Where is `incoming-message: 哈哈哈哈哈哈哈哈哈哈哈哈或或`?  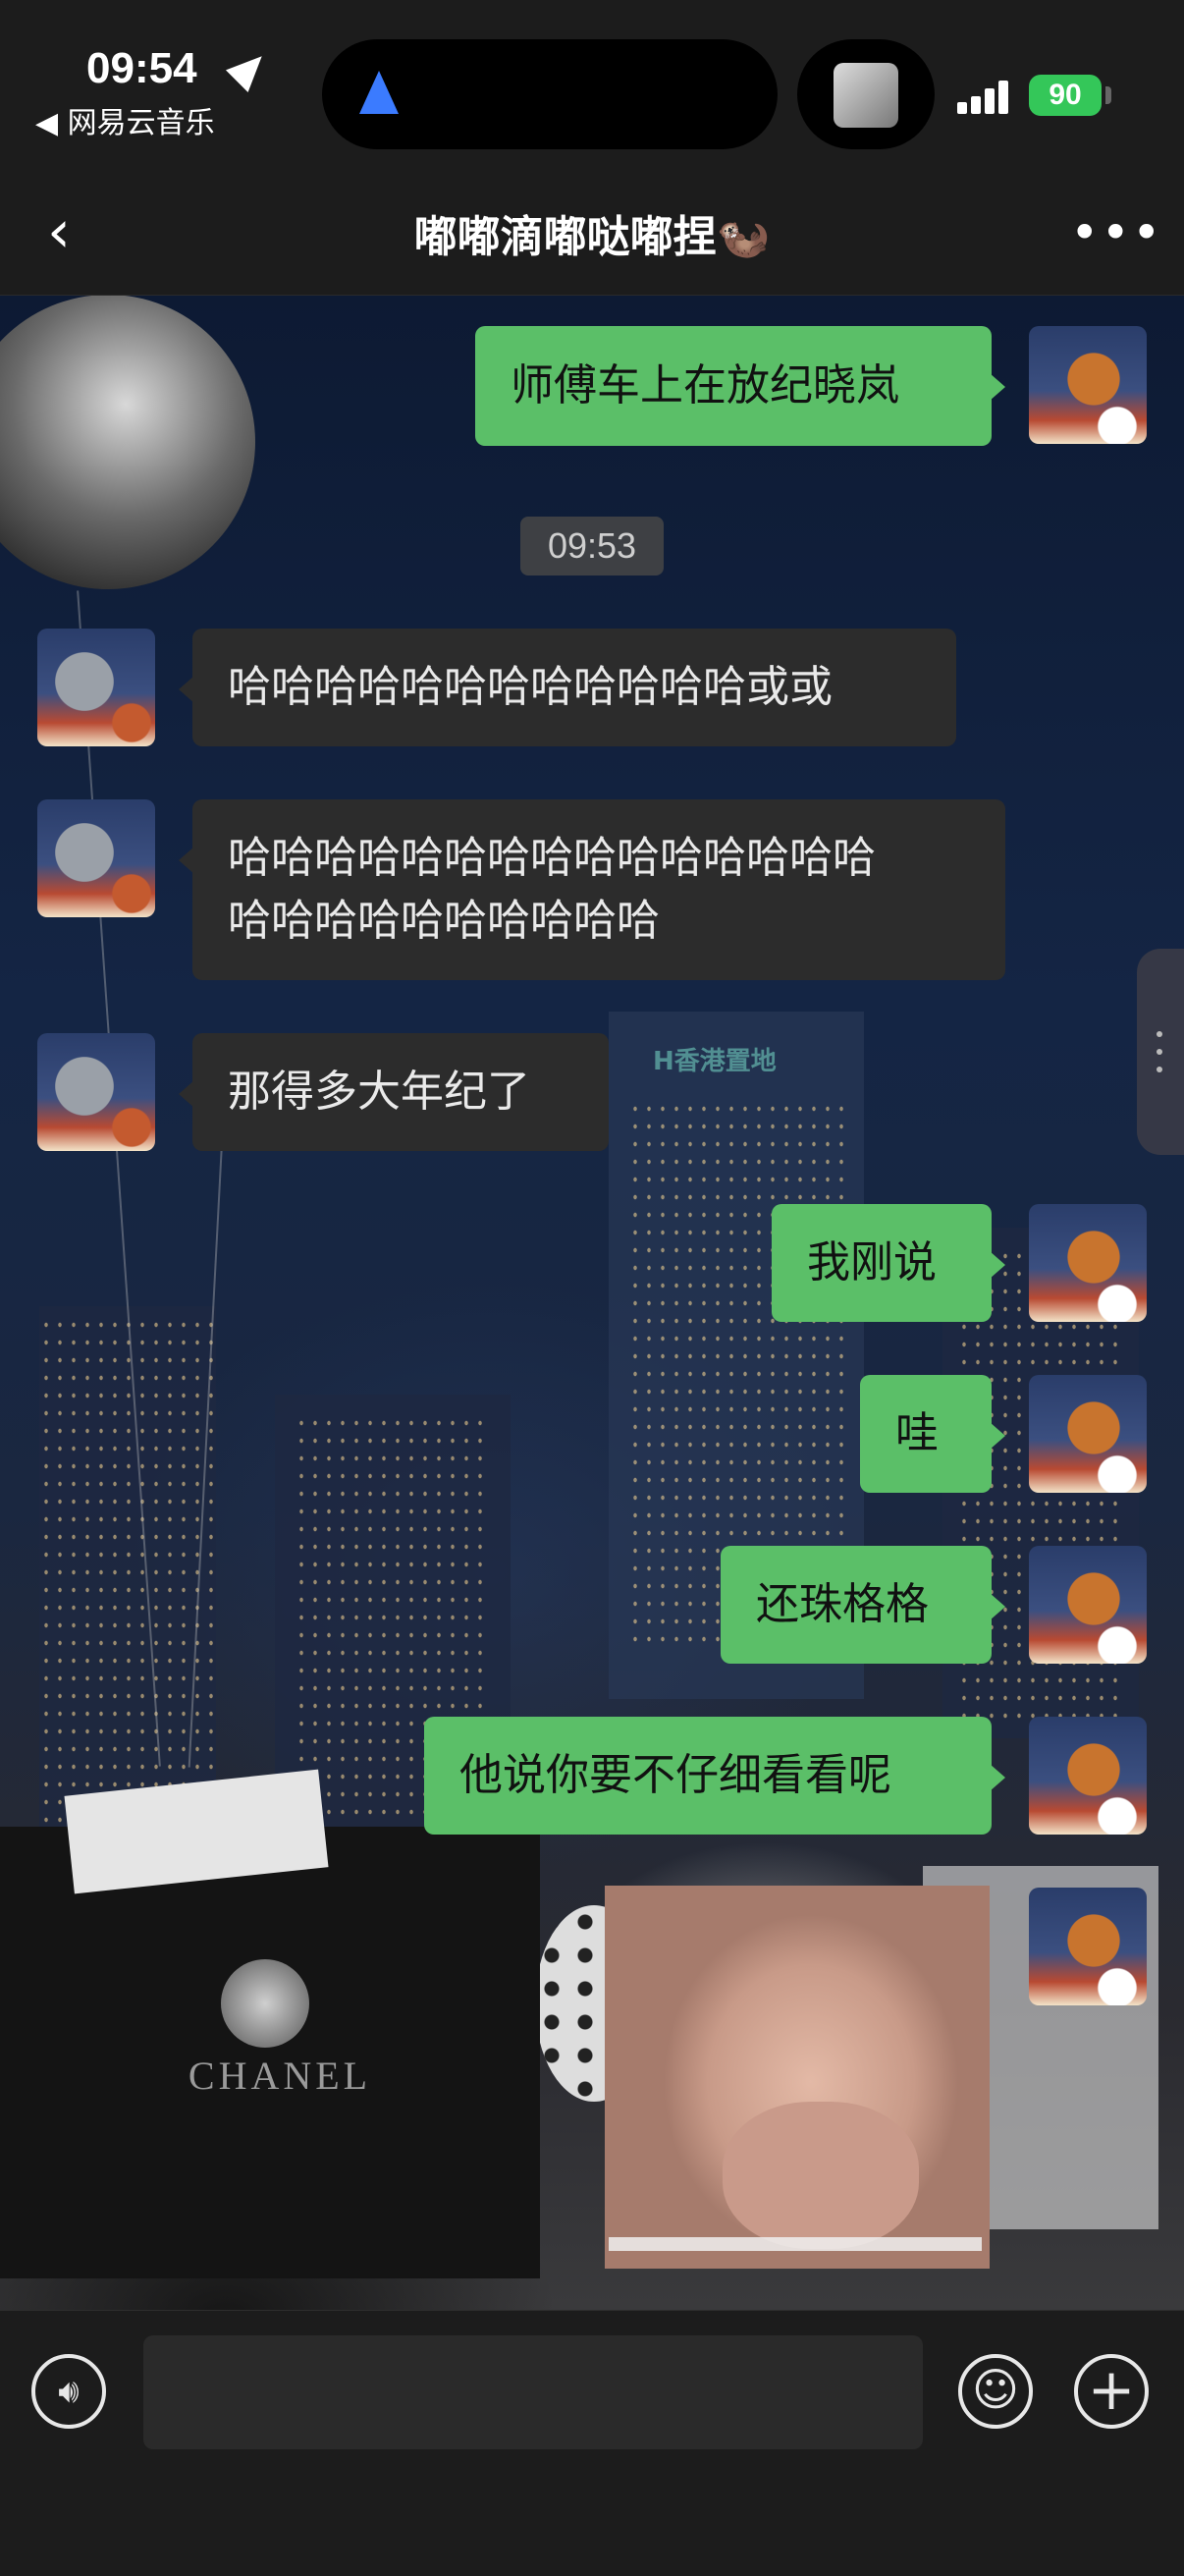
incoming-message: 哈哈哈哈哈哈哈哈哈哈哈哈或或 is located at coordinates (567, 687).